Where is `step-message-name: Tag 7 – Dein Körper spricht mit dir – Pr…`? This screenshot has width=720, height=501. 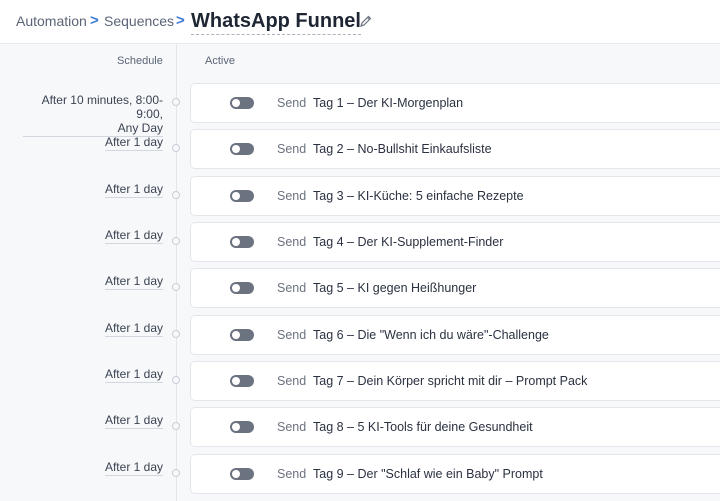
step-message-name: Tag 7 – Dein Körper spricht mit dir – Pr… is located at coordinates (450, 381).